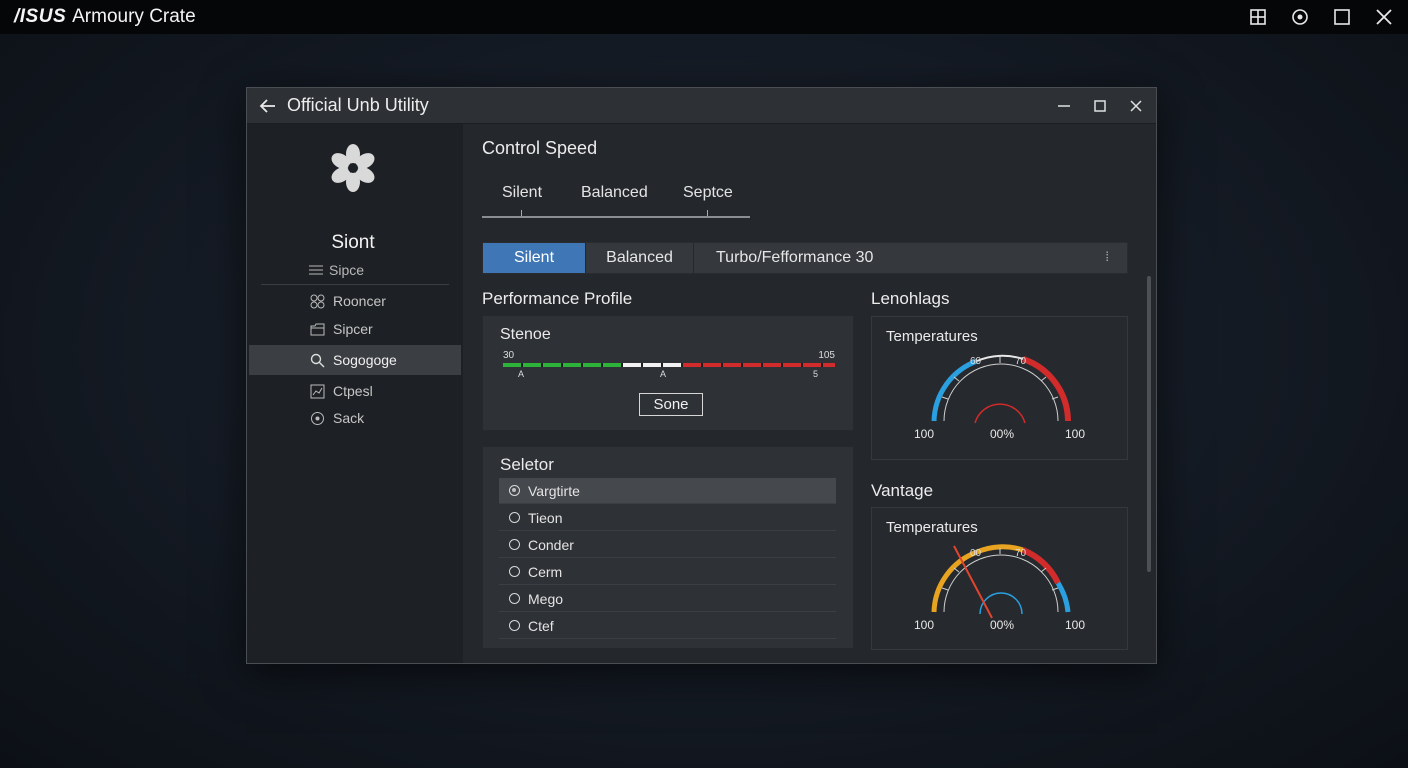 This screenshot has height=768, width=1408. Describe the element at coordinates (40, 16) in the screenshot. I see `asus-logo: /ISUS` at that location.